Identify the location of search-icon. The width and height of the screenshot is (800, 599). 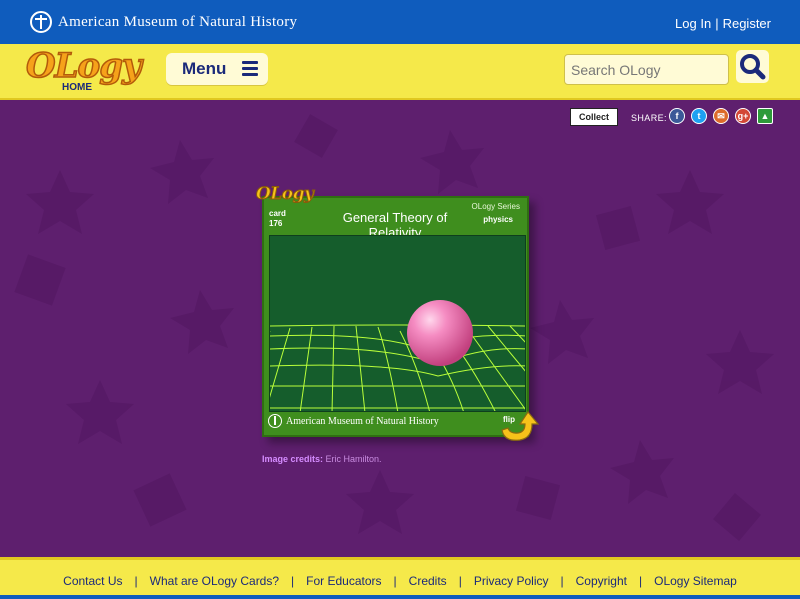
(753, 67).